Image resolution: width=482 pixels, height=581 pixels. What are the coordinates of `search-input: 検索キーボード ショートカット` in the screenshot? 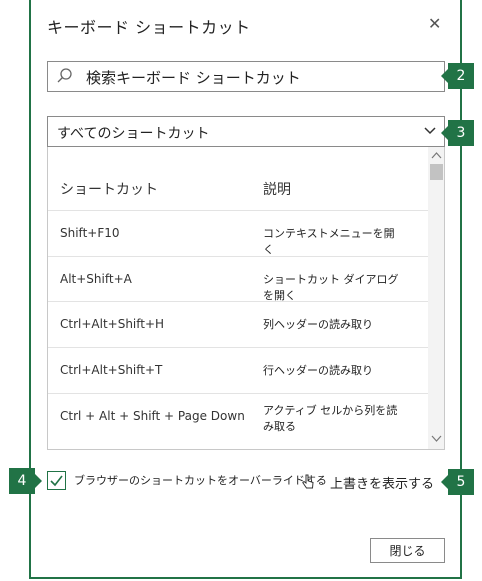 It's located at (193, 77).